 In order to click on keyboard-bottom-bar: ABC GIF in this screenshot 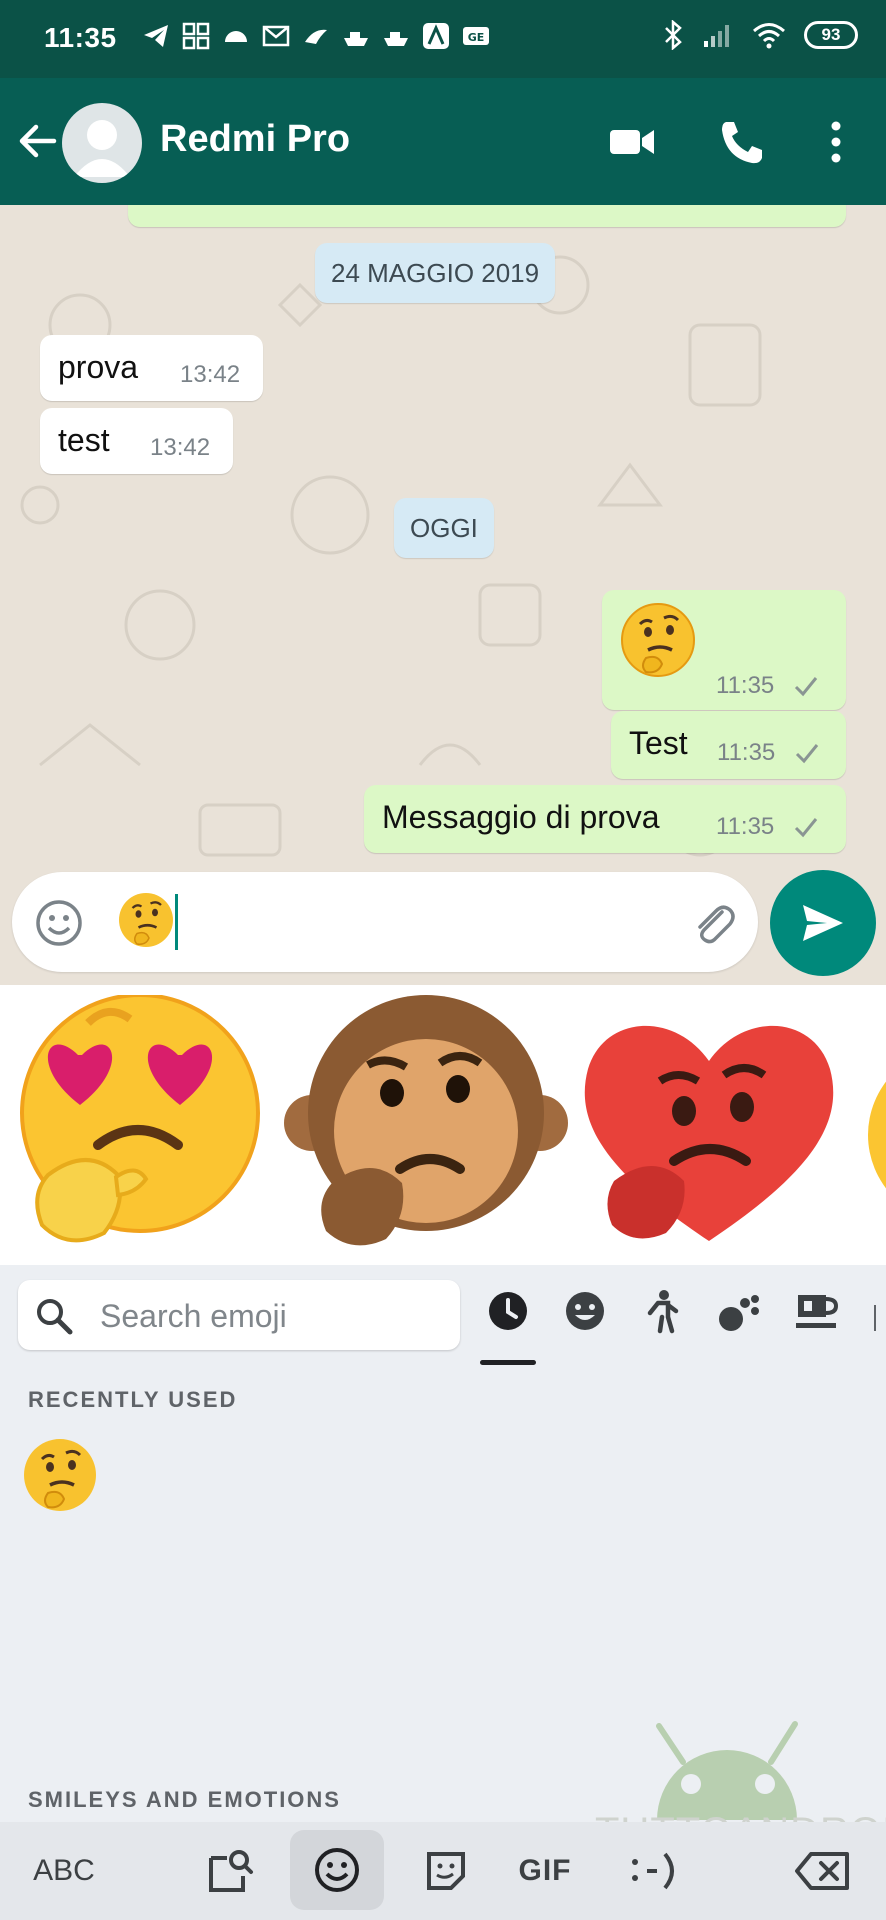, I will do `click(443, 1871)`.